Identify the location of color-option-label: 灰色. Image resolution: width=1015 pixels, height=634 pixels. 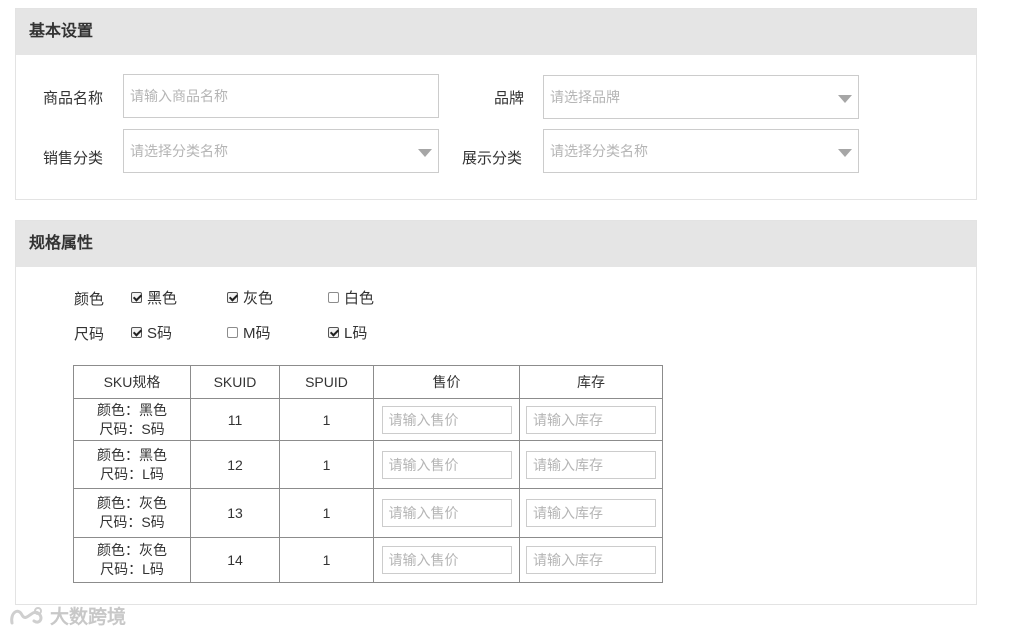
(258, 298).